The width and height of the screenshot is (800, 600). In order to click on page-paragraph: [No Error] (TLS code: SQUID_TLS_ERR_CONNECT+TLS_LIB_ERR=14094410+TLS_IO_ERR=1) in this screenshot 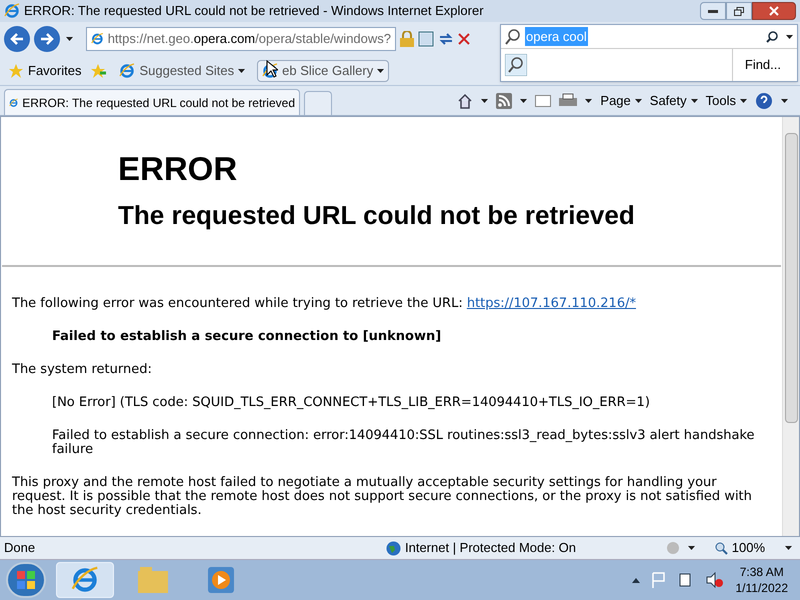, I will do `click(351, 403)`.